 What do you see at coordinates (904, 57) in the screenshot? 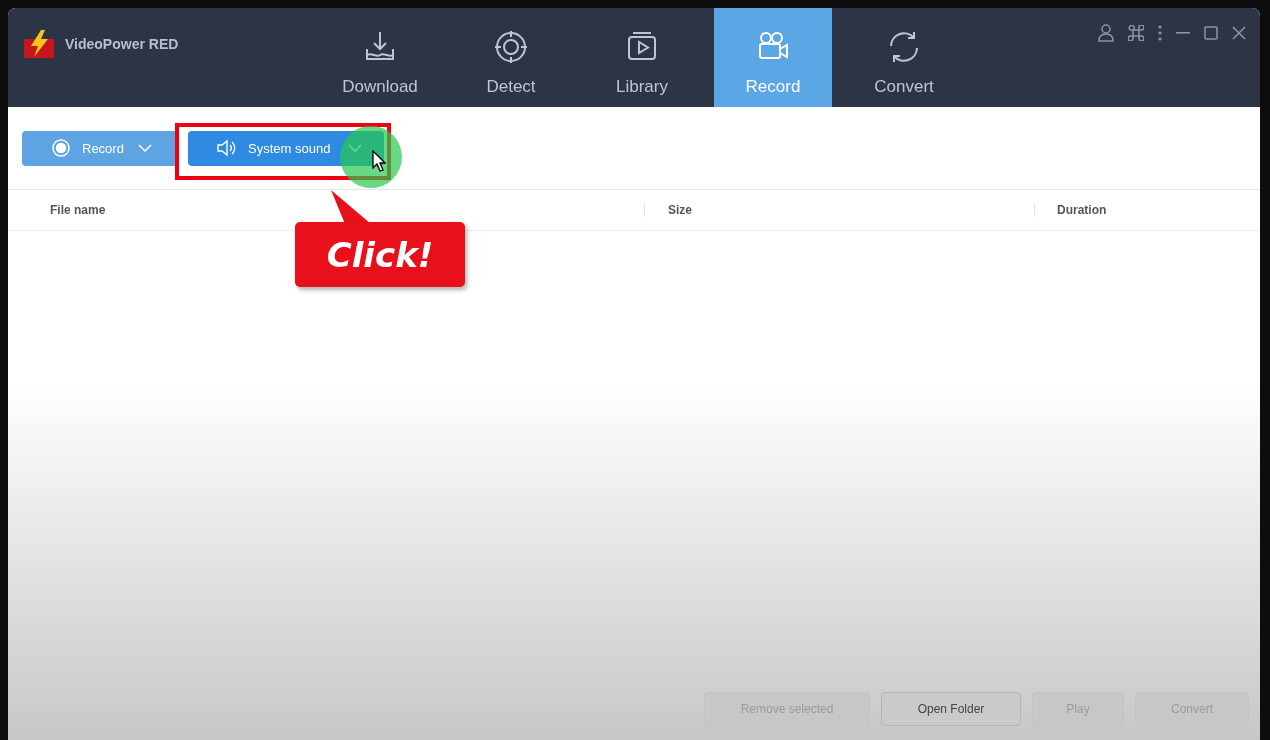
I see `nav-tab: Convert` at bounding box center [904, 57].